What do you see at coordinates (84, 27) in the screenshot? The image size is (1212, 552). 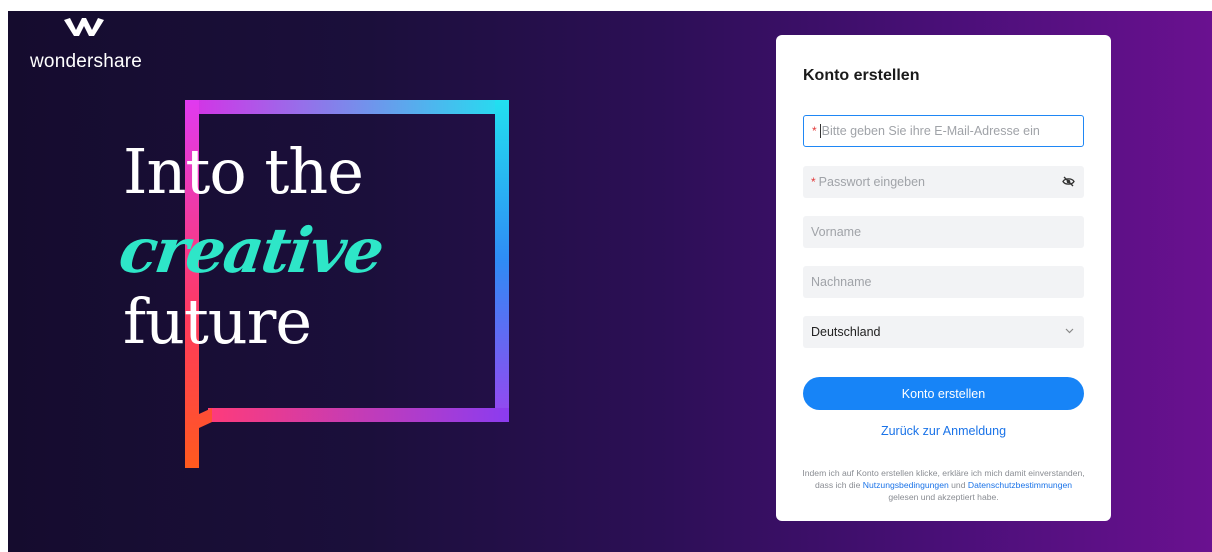 I see `wondershare-logo-icon` at bounding box center [84, 27].